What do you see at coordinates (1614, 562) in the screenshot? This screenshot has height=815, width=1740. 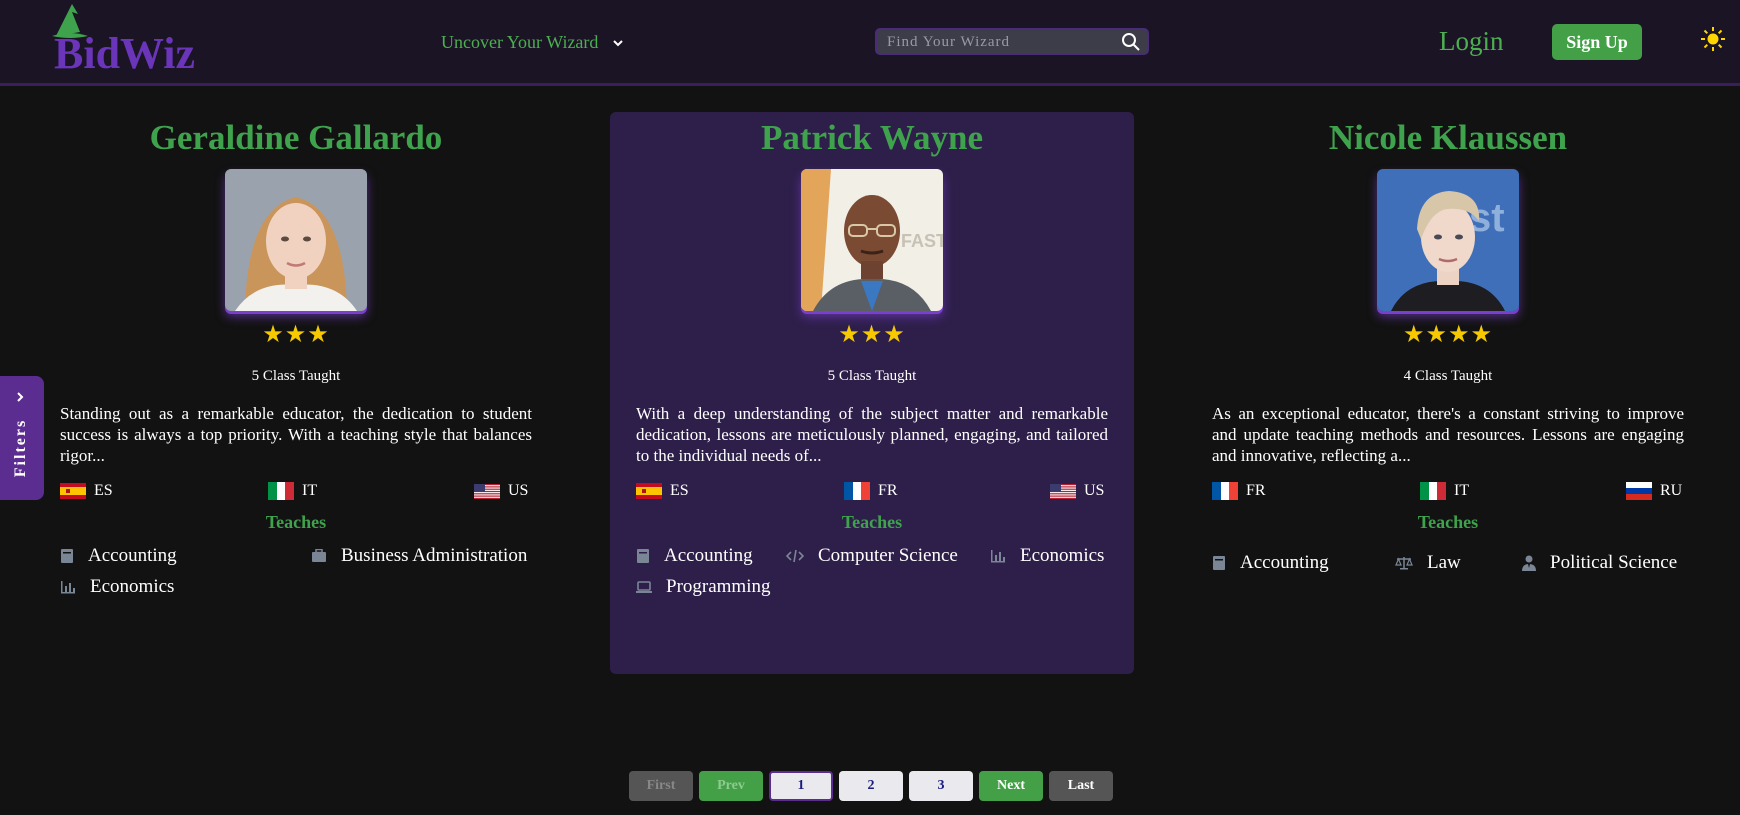 I see `subject-label: Political Science` at bounding box center [1614, 562].